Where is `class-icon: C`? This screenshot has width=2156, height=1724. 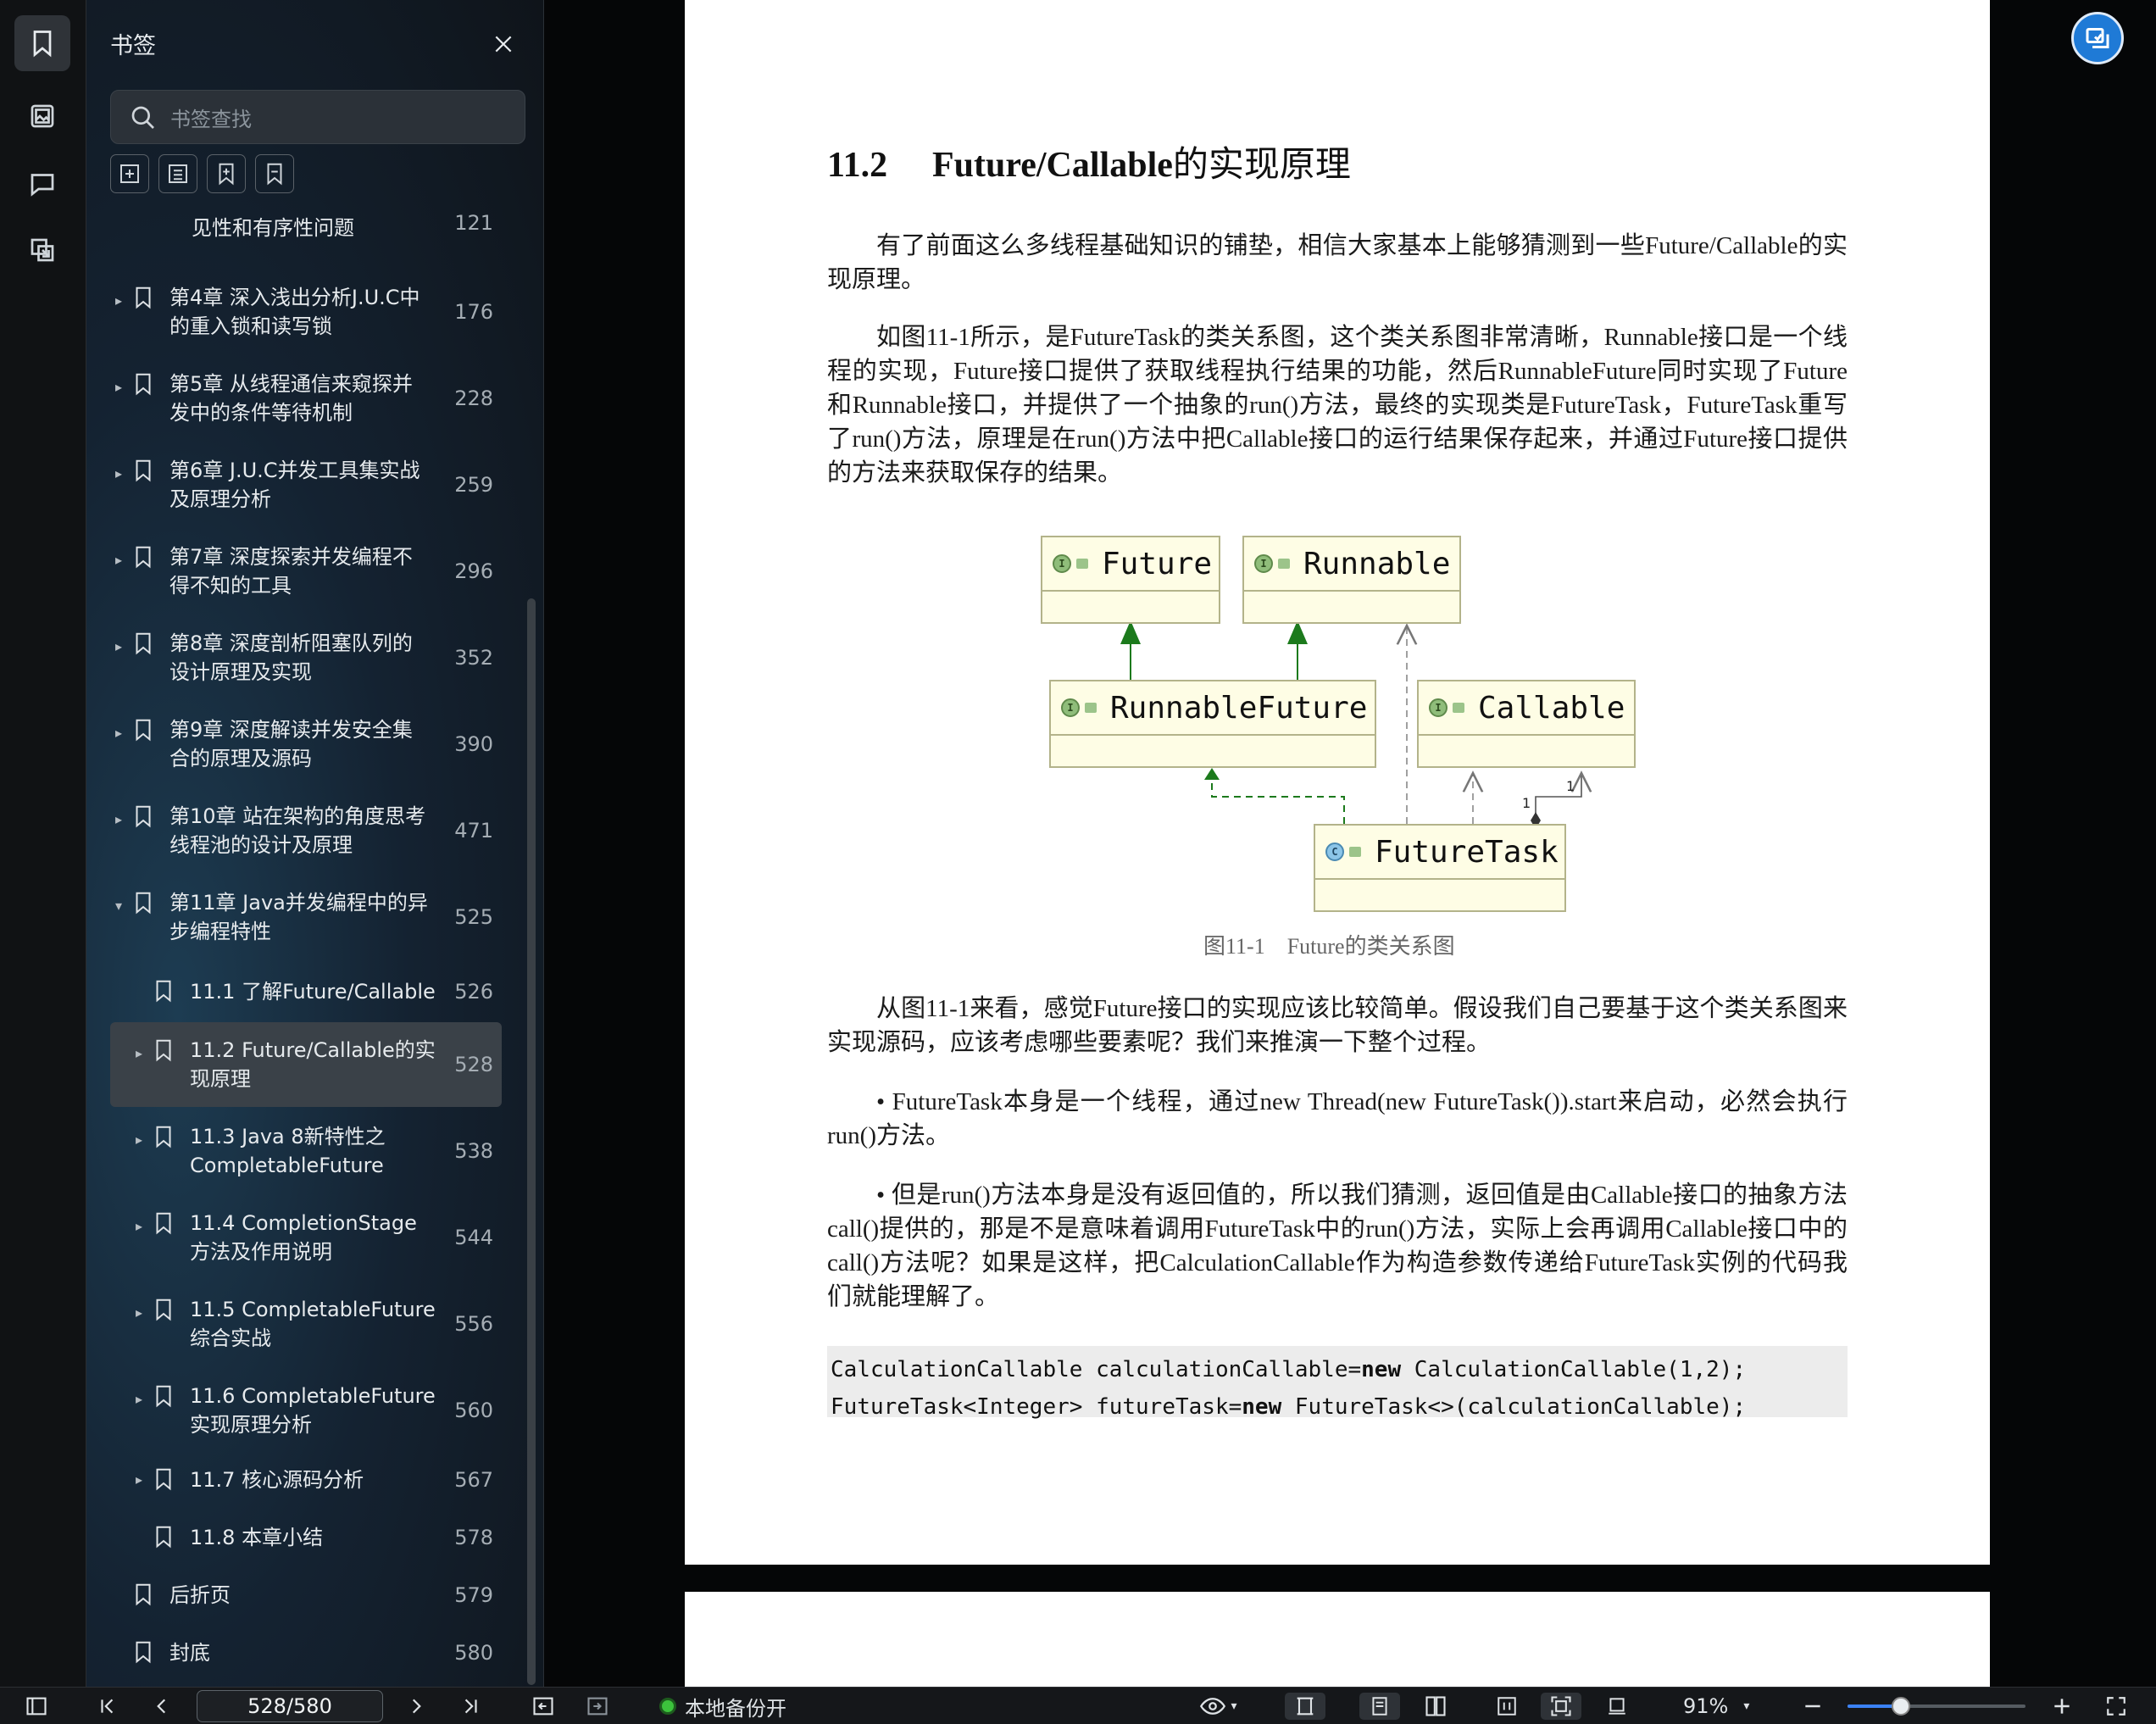
class-icon: C is located at coordinates (1334, 852).